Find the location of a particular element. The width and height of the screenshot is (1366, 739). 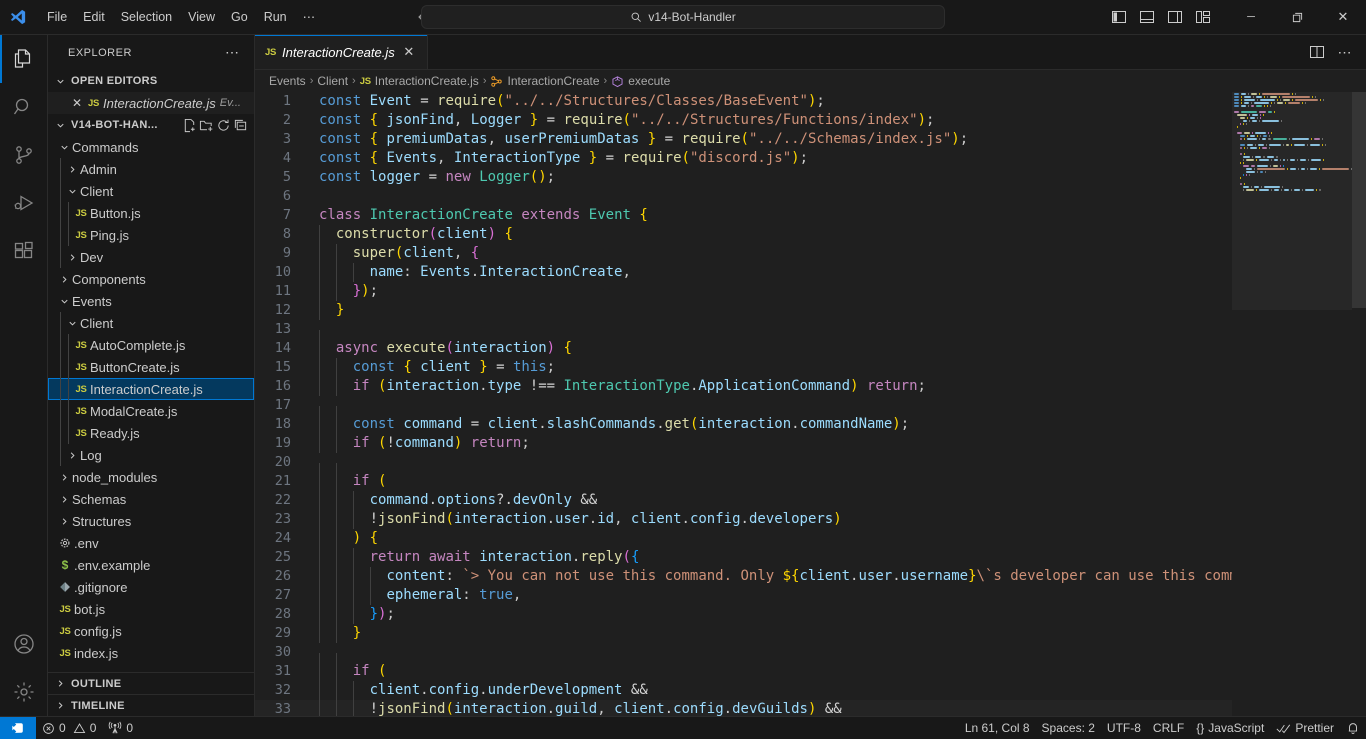

tree-item-ping-js: JS Ping.js is located at coordinates (151, 235).